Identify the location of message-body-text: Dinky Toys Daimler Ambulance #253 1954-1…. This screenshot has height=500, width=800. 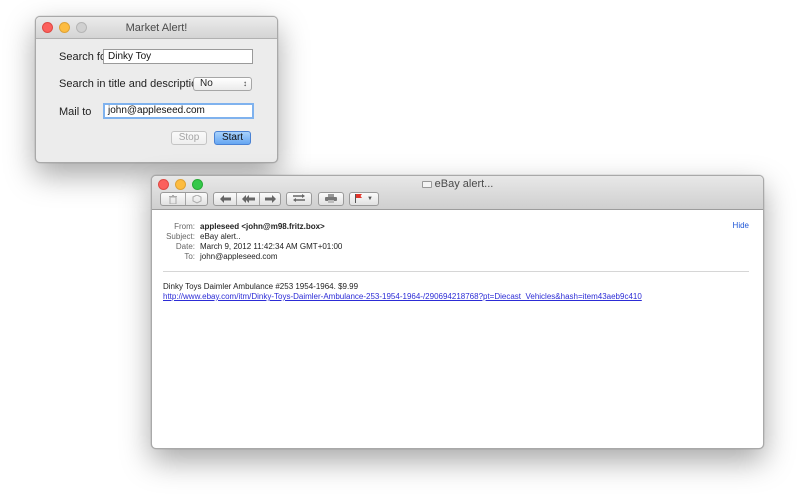
(261, 286).